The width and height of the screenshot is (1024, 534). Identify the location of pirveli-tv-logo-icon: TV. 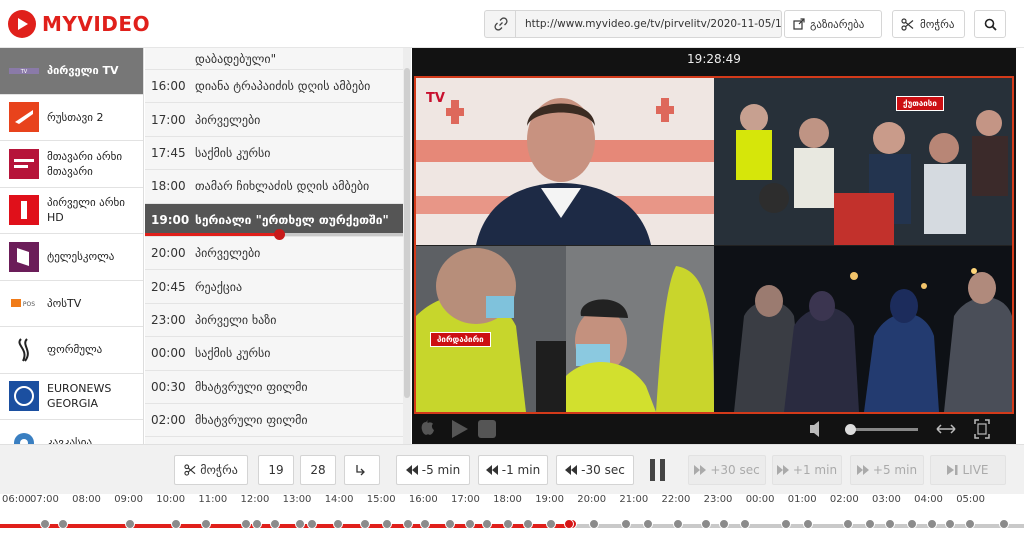
(24, 71).